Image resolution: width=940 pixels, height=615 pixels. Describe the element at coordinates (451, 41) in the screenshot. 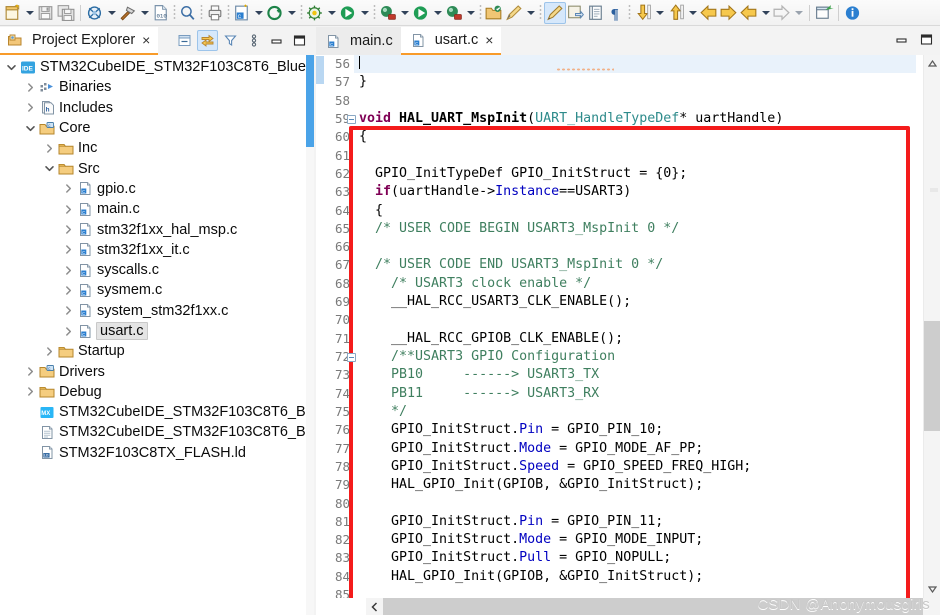

I see `editor-tab-usart-c: c usart.c ×` at that location.